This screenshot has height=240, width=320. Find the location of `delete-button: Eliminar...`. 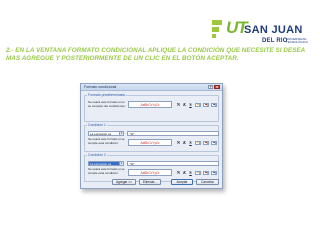

delete-button: Eliminar... is located at coordinates (150, 182).